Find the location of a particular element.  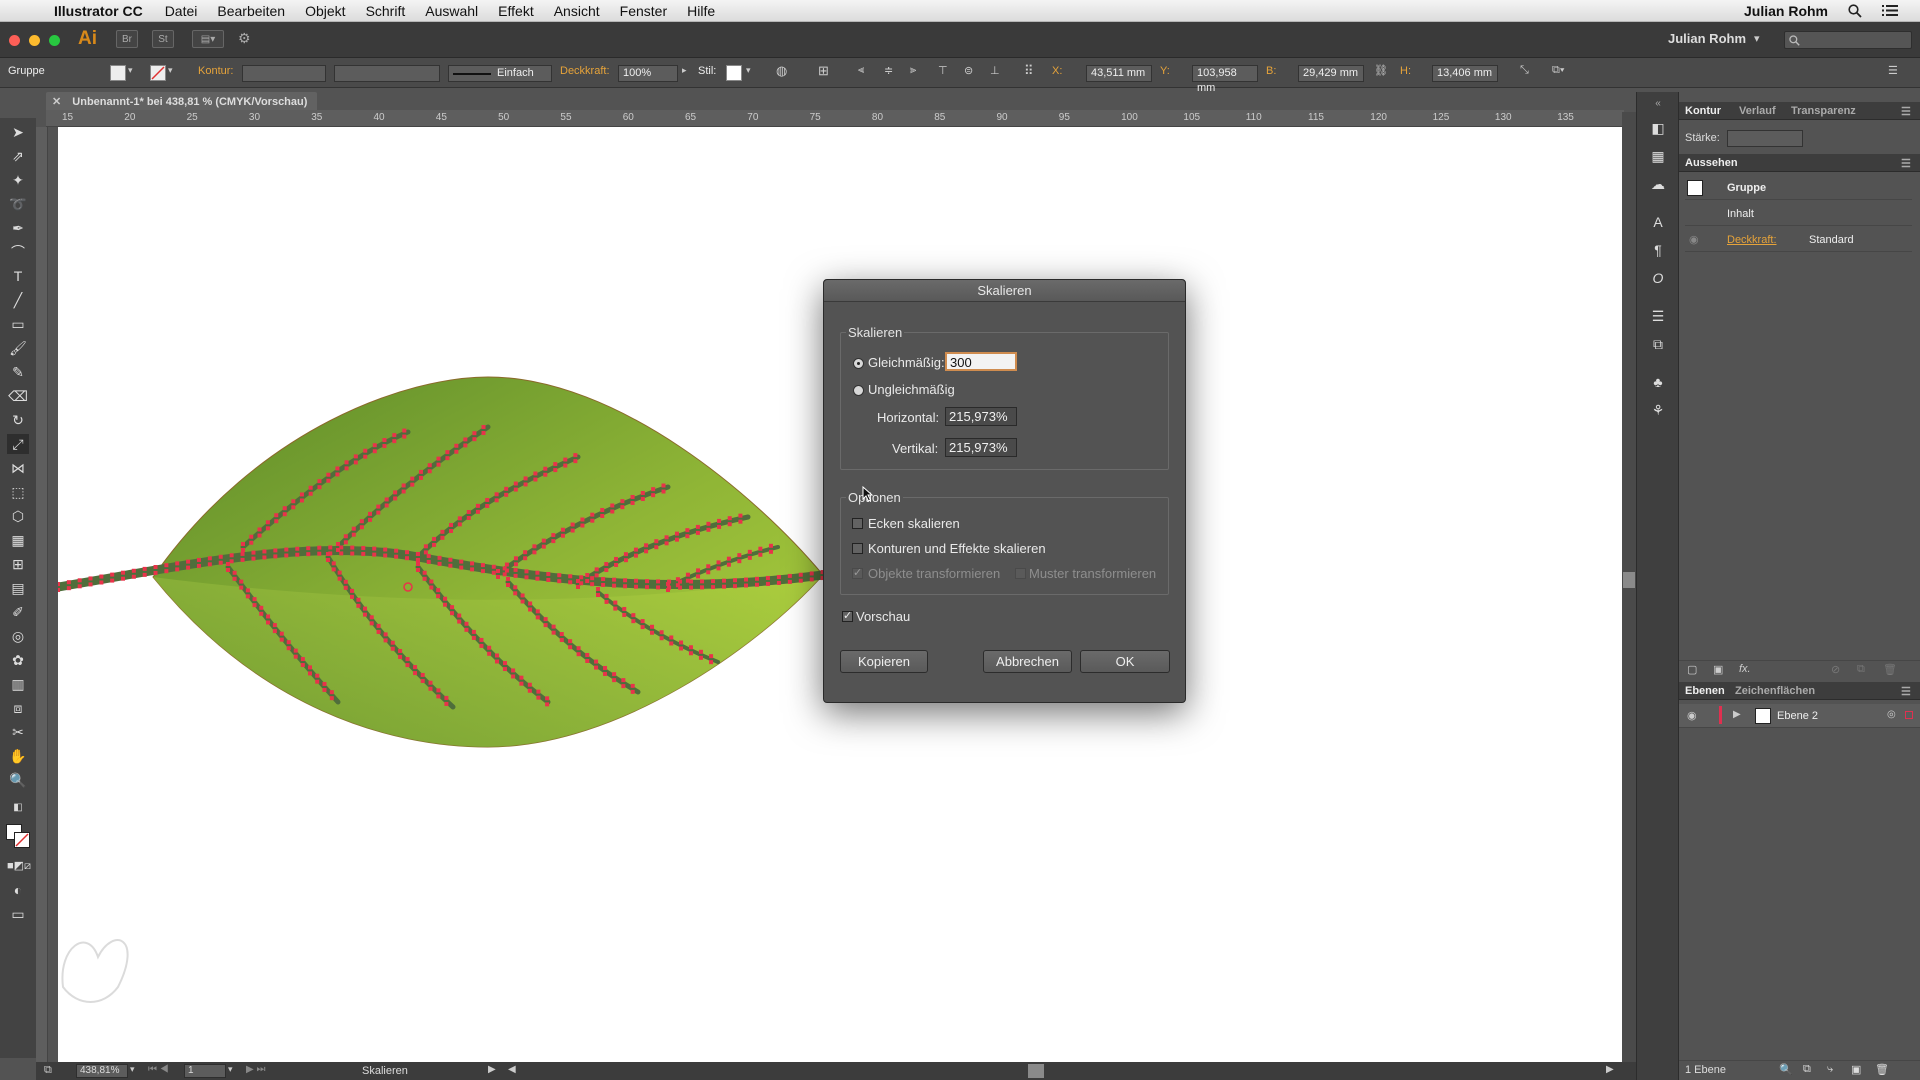

align-left-icon: ⫷ is located at coordinates (861, 70).